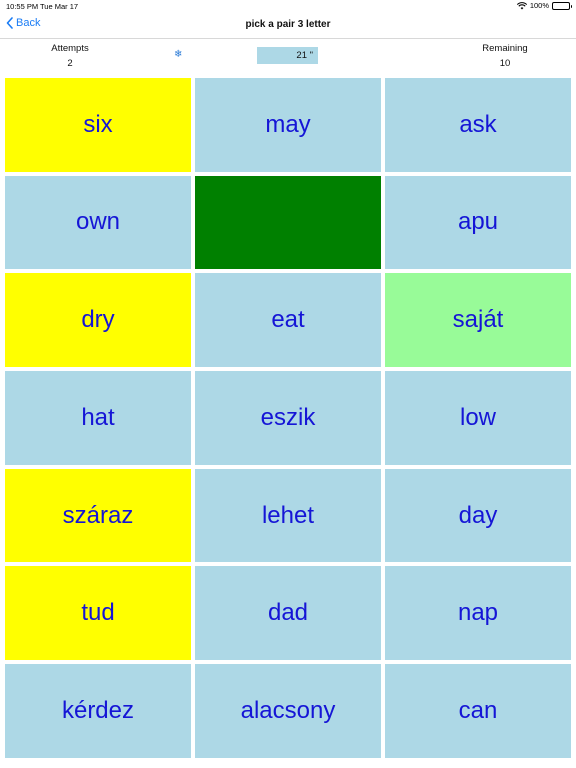  What do you see at coordinates (288, 6) in the screenshot?
I see `status-bar: 10:55 PM Tue Mar 17 100%` at bounding box center [288, 6].